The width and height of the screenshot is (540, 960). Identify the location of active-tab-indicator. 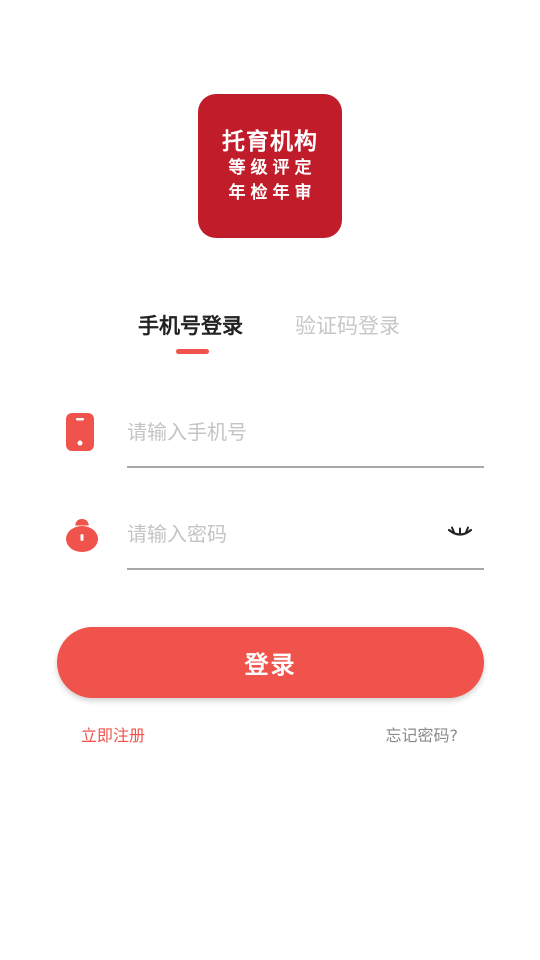
(192, 351).